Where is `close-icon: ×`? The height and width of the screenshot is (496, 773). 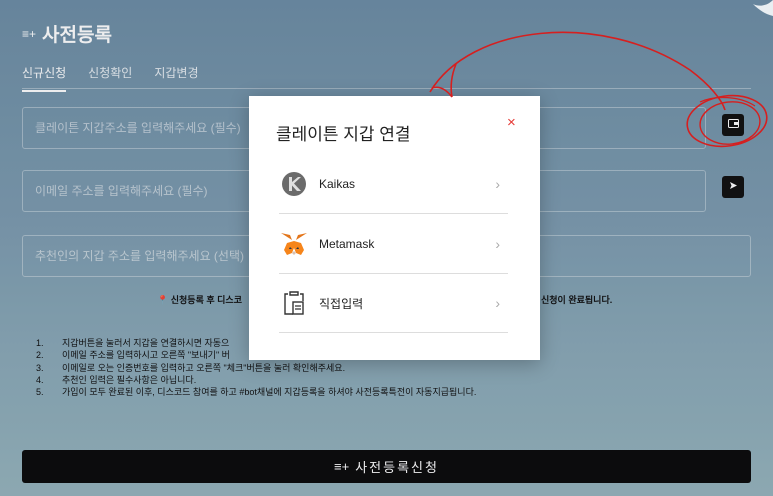 close-icon: × is located at coordinates (511, 122).